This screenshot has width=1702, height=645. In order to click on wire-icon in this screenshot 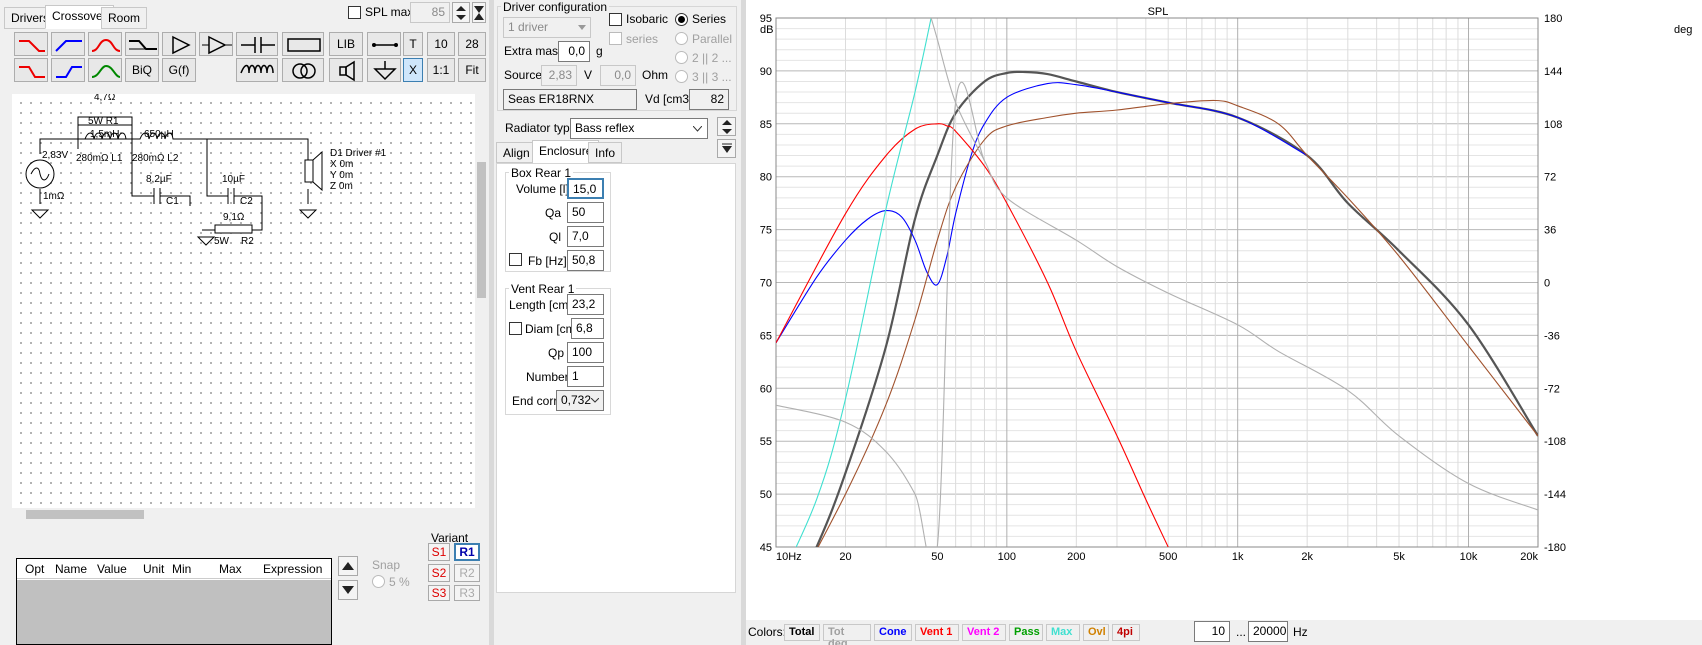, I will do `click(384, 44)`.